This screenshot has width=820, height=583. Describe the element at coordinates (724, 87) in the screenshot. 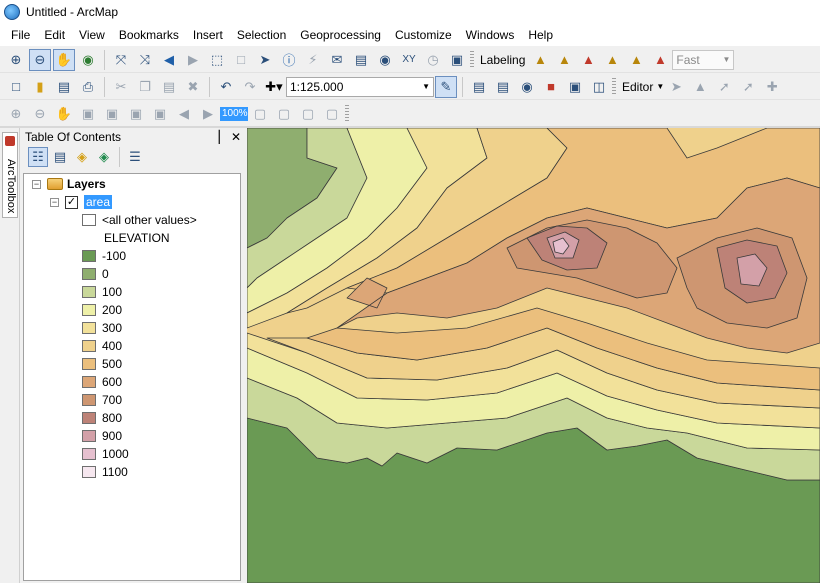

I see `straight-segment-icon: ➚` at that location.